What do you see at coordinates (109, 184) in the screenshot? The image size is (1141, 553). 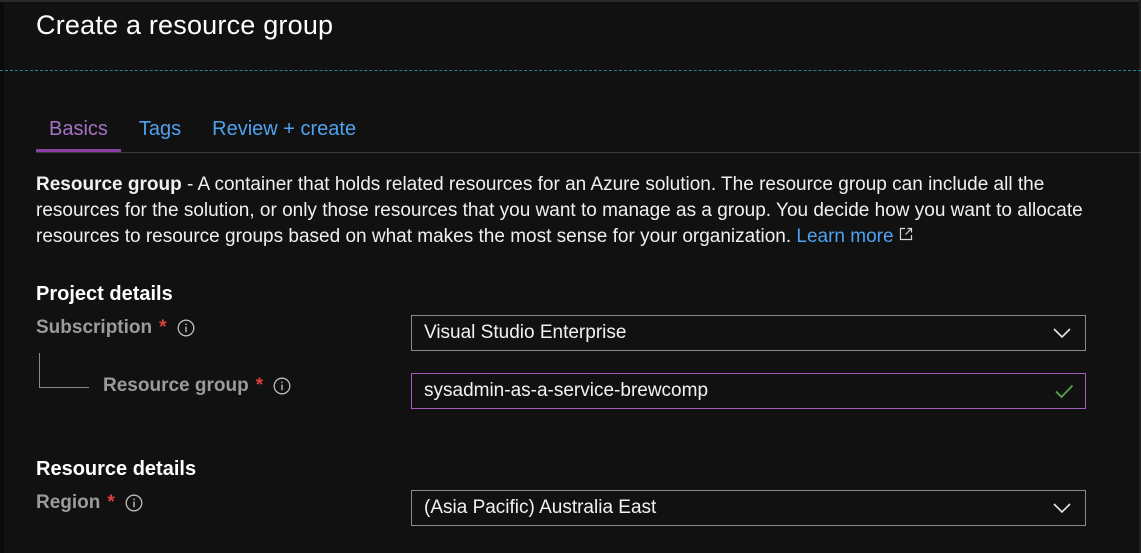 I see `description-lead: Resource group` at bounding box center [109, 184].